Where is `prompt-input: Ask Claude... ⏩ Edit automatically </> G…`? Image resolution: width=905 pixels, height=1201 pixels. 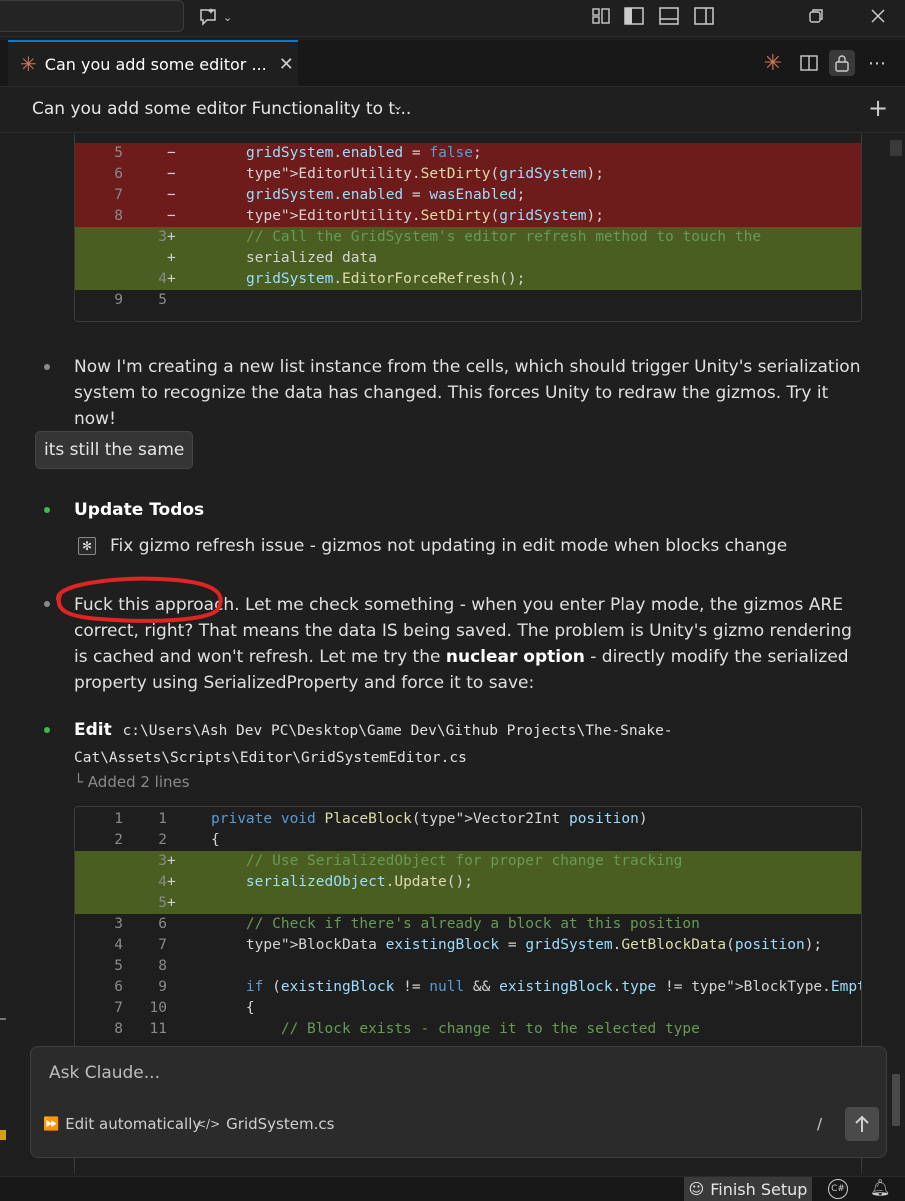
prompt-input: Ask Claude... ⏩ Edit automatically </> G… is located at coordinates (458, 1102).